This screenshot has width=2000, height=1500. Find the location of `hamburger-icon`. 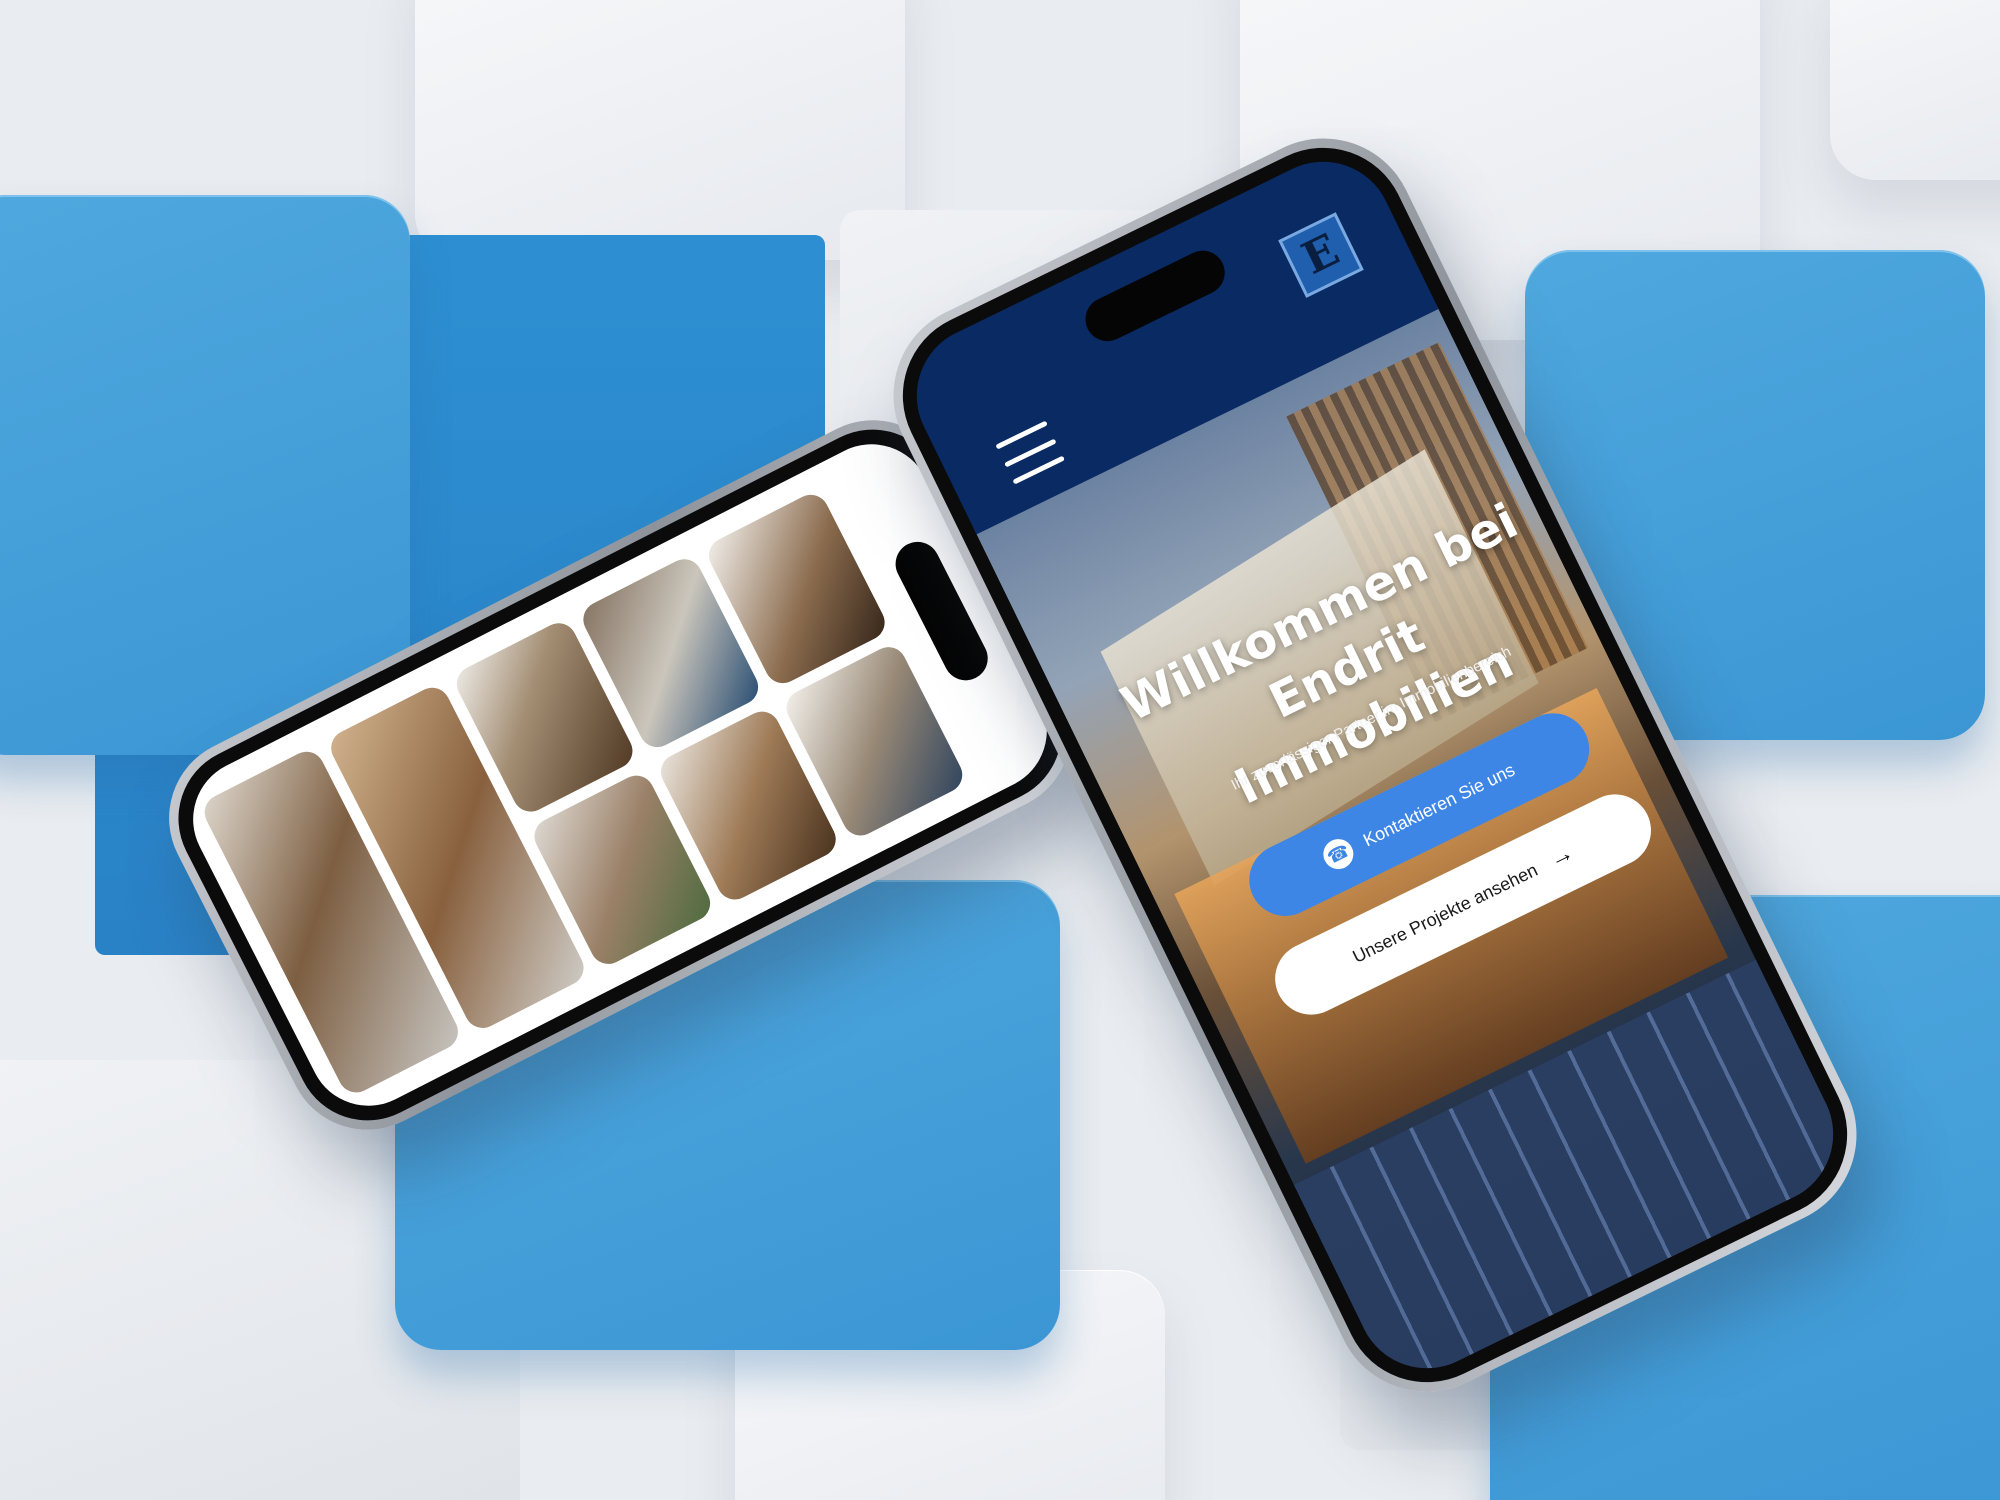

hamburger-icon is located at coordinates (1030, 452).